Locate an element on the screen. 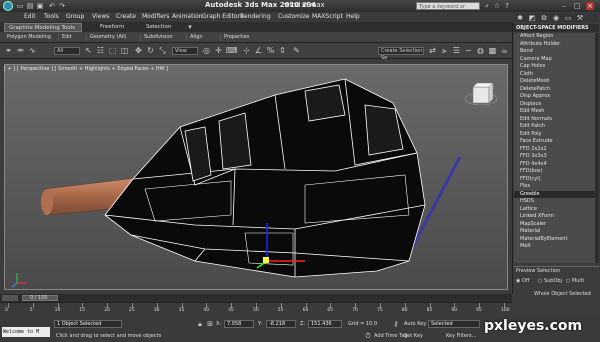 This screenshot has width=600, height=342. time-slider is located at coordinates (256, 298).